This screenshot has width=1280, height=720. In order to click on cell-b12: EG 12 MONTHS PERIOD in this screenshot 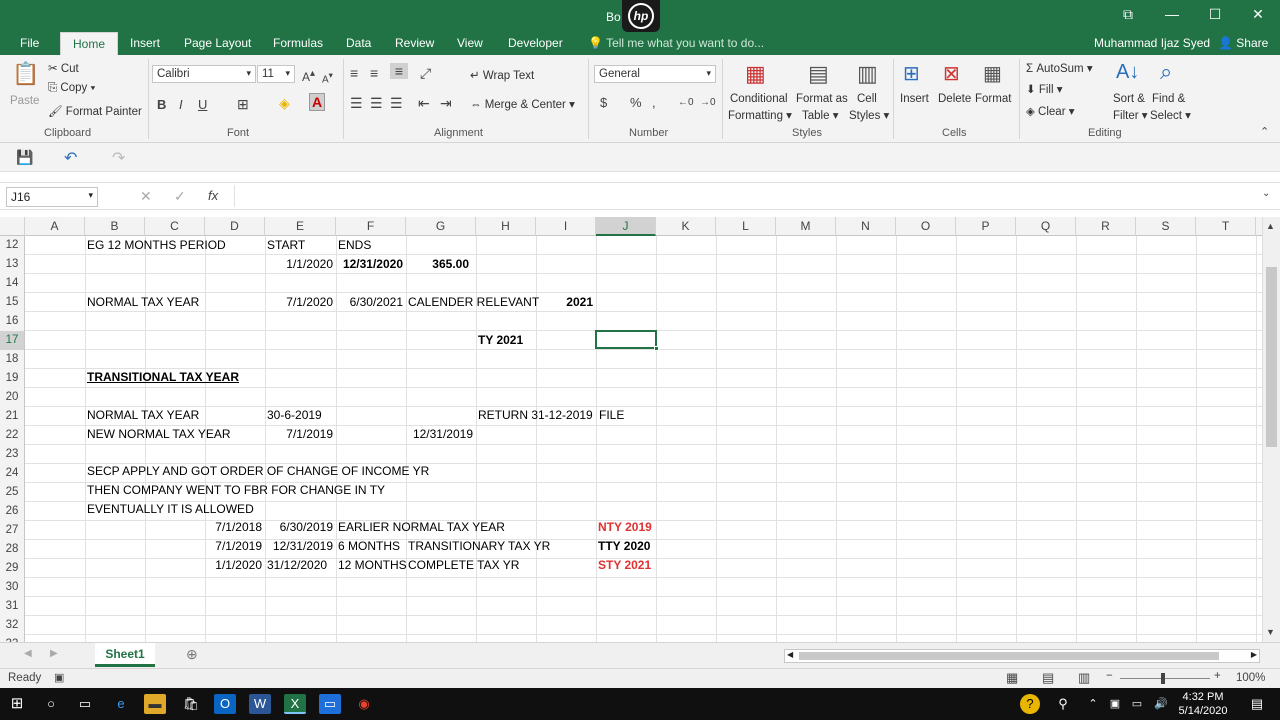, I will do `click(156, 245)`.